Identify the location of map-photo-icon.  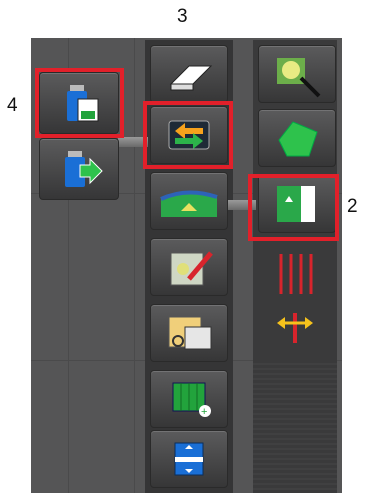
(190, 333).